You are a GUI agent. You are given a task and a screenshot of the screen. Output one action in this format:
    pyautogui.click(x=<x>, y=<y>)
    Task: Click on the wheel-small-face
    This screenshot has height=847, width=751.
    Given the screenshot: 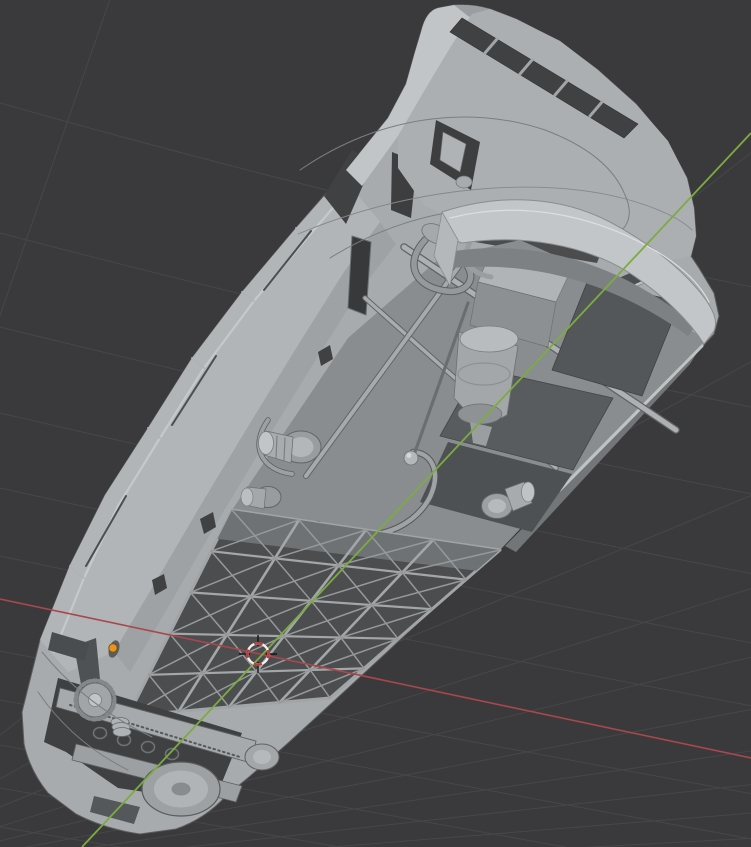 What is the action you would take?
    pyautogui.click(x=262, y=757)
    